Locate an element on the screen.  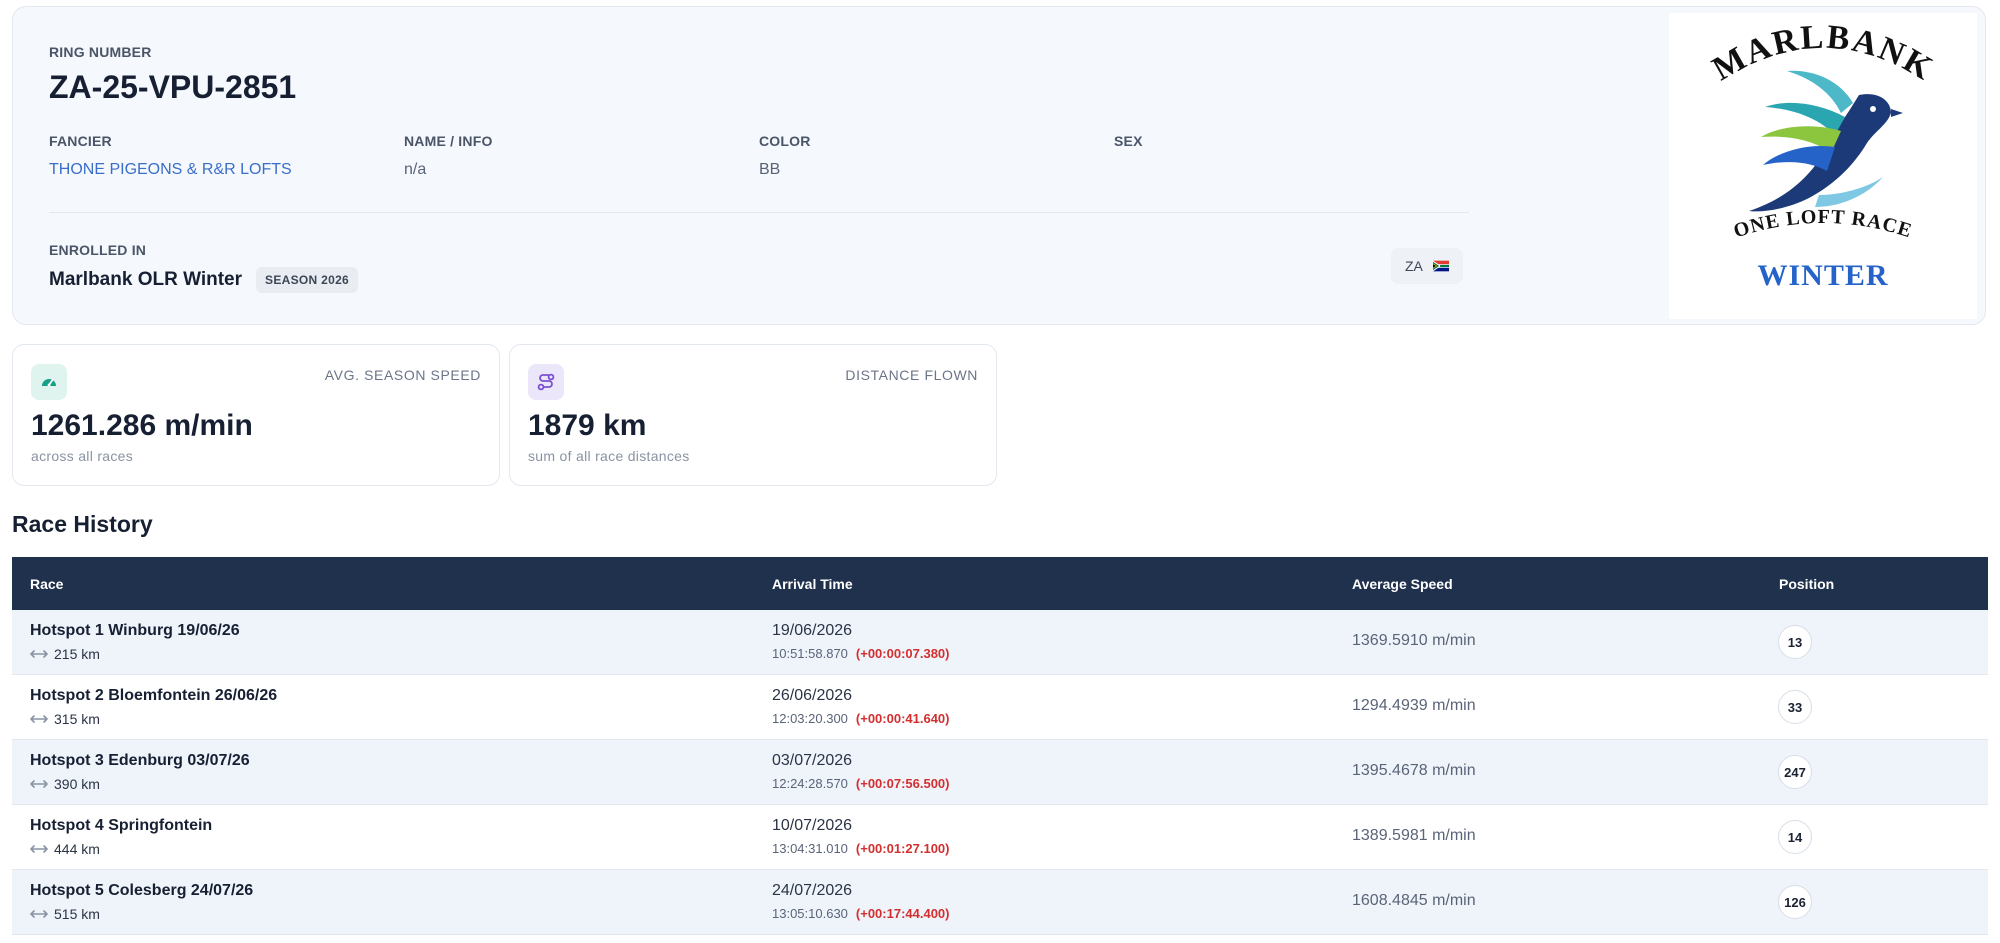
header-divider is located at coordinates (759, 212).